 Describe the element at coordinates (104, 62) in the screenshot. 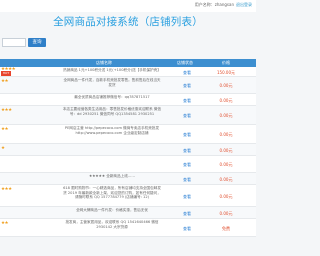

I see `column-header-name: 店铺名称` at that location.